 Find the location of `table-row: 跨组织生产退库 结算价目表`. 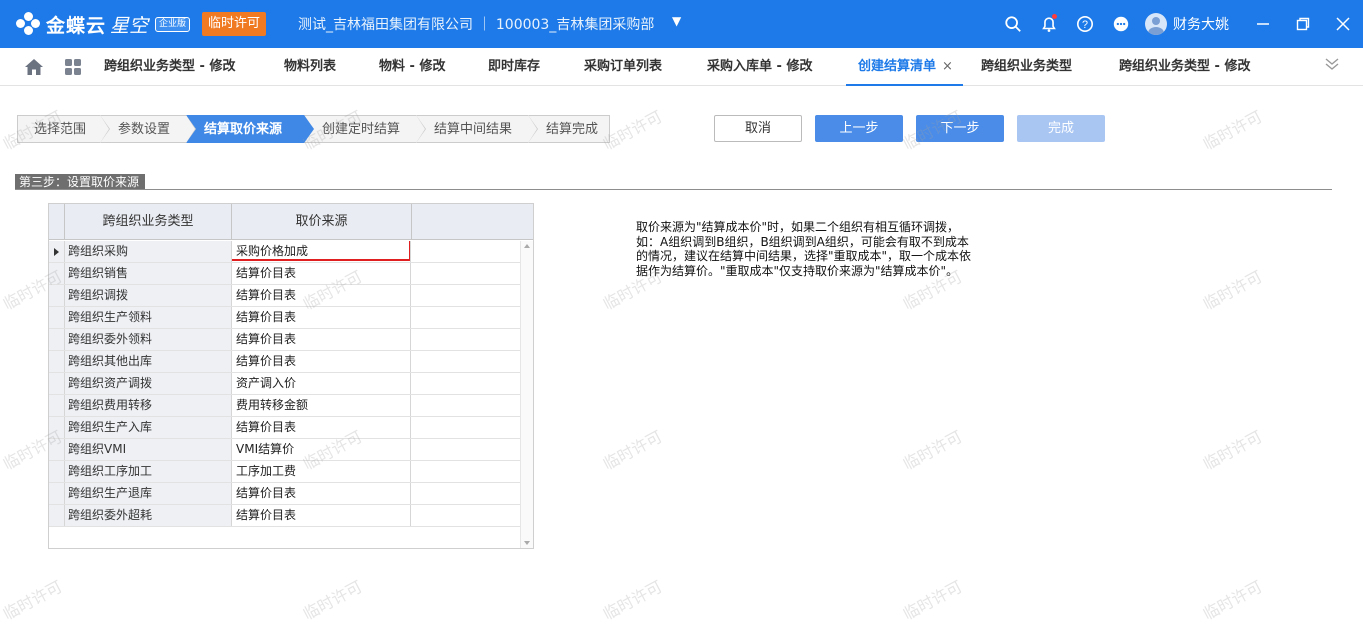

table-row: 跨组织生产退库 结算价目表 is located at coordinates (285, 494).